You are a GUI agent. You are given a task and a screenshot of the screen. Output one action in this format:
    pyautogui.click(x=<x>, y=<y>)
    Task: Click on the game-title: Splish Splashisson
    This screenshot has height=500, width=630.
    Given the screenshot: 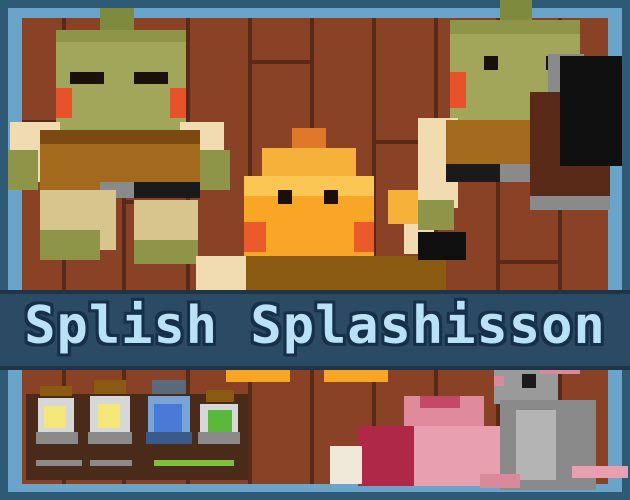 What is the action you would take?
    pyautogui.click(x=315, y=326)
    